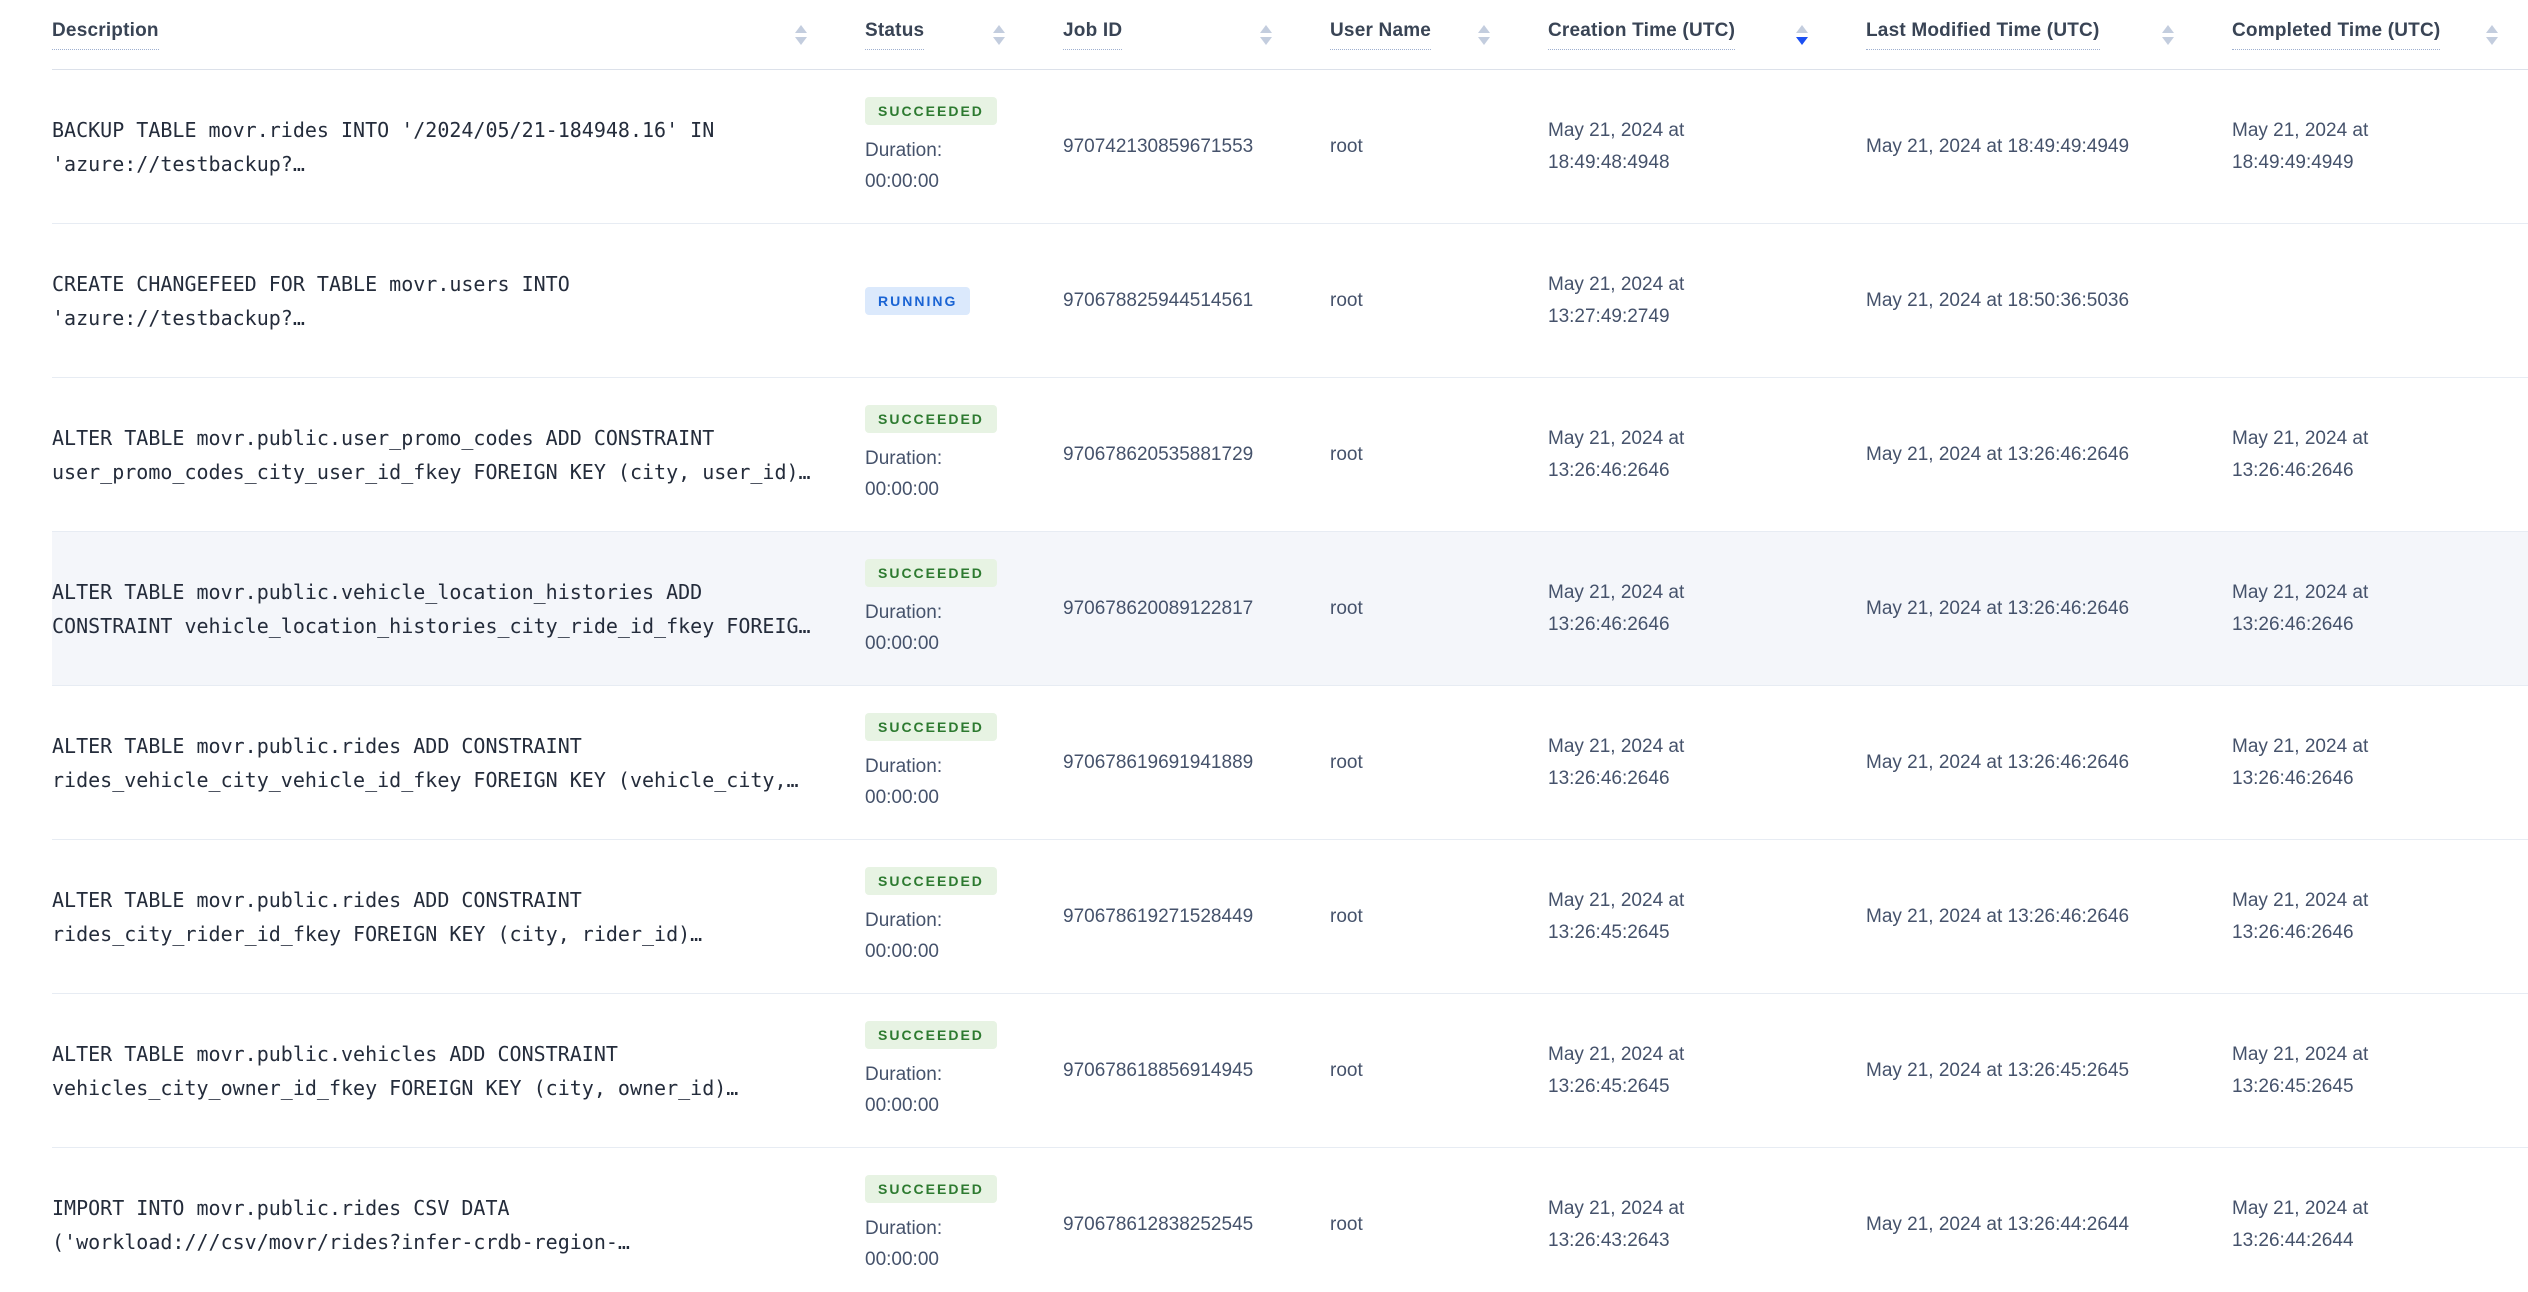  I want to click on creation-time-value: May 21, 2024 at 18:49:48:4948, so click(1616, 146).